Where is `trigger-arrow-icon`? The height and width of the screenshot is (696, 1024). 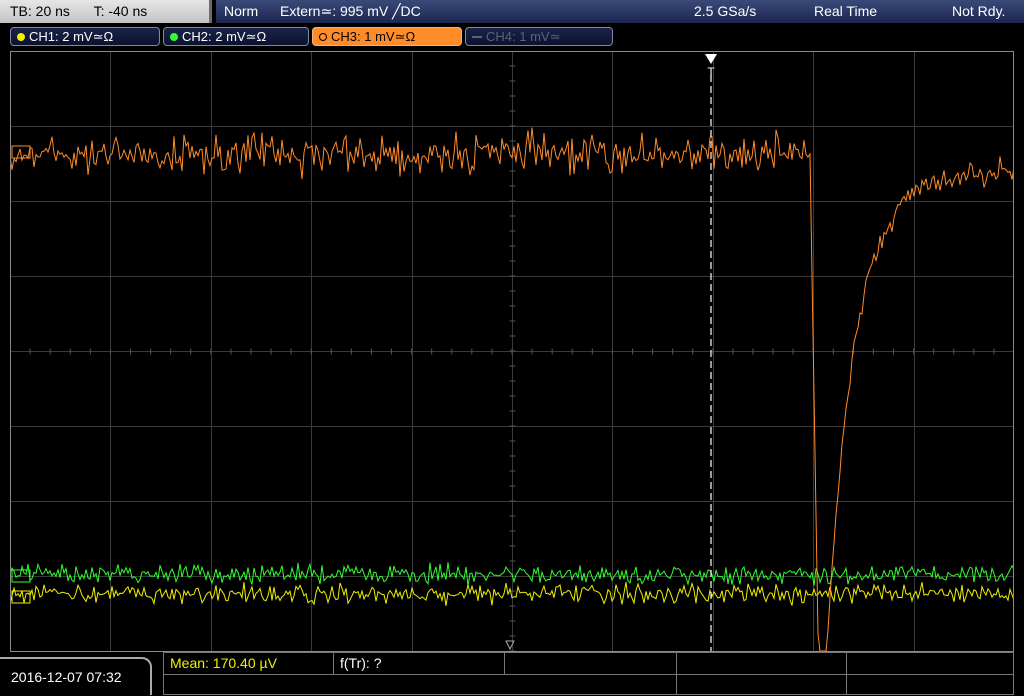
trigger-arrow-icon is located at coordinates (711, 59).